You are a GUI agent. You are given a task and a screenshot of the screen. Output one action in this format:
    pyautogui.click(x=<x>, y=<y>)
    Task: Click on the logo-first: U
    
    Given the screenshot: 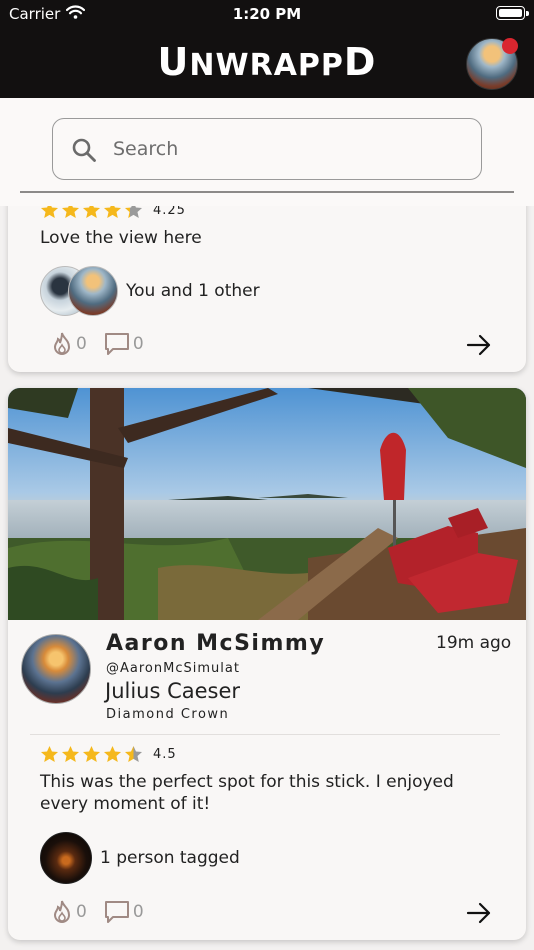 What is the action you would take?
    pyautogui.click(x=173, y=62)
    